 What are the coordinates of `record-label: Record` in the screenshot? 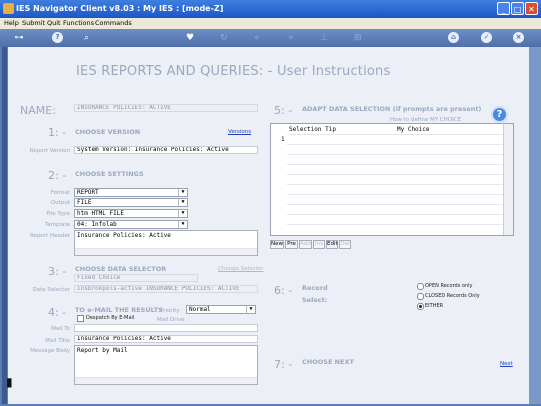 It's located at (315, 288).